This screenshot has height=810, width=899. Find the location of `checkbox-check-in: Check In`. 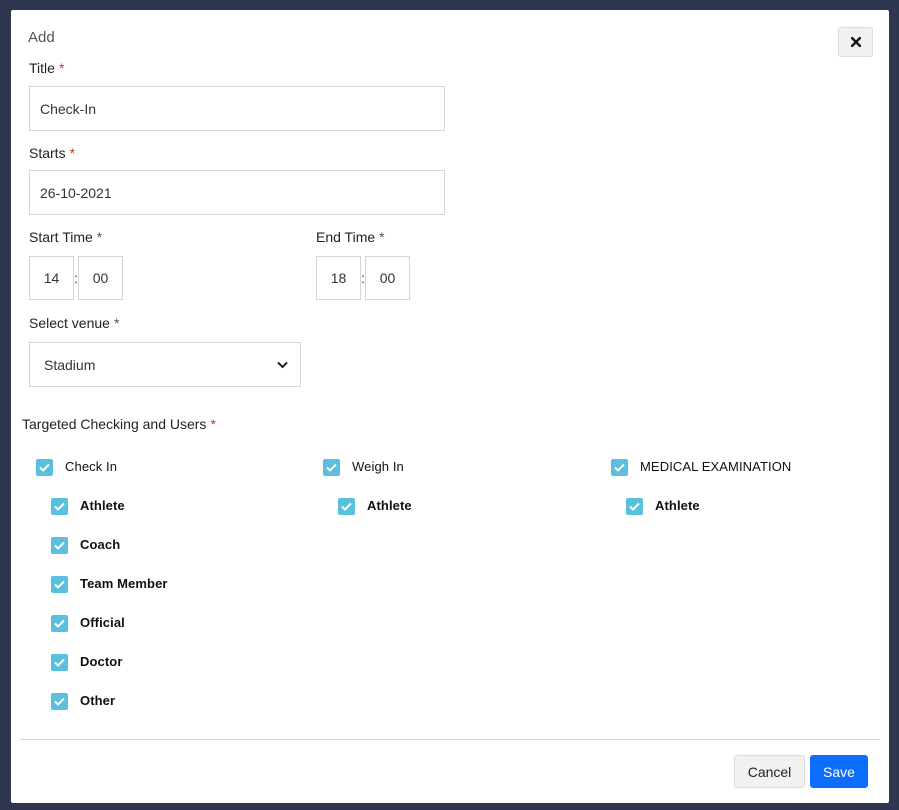

checkbox-check-in: Check In is located at coordinates (76, 466).